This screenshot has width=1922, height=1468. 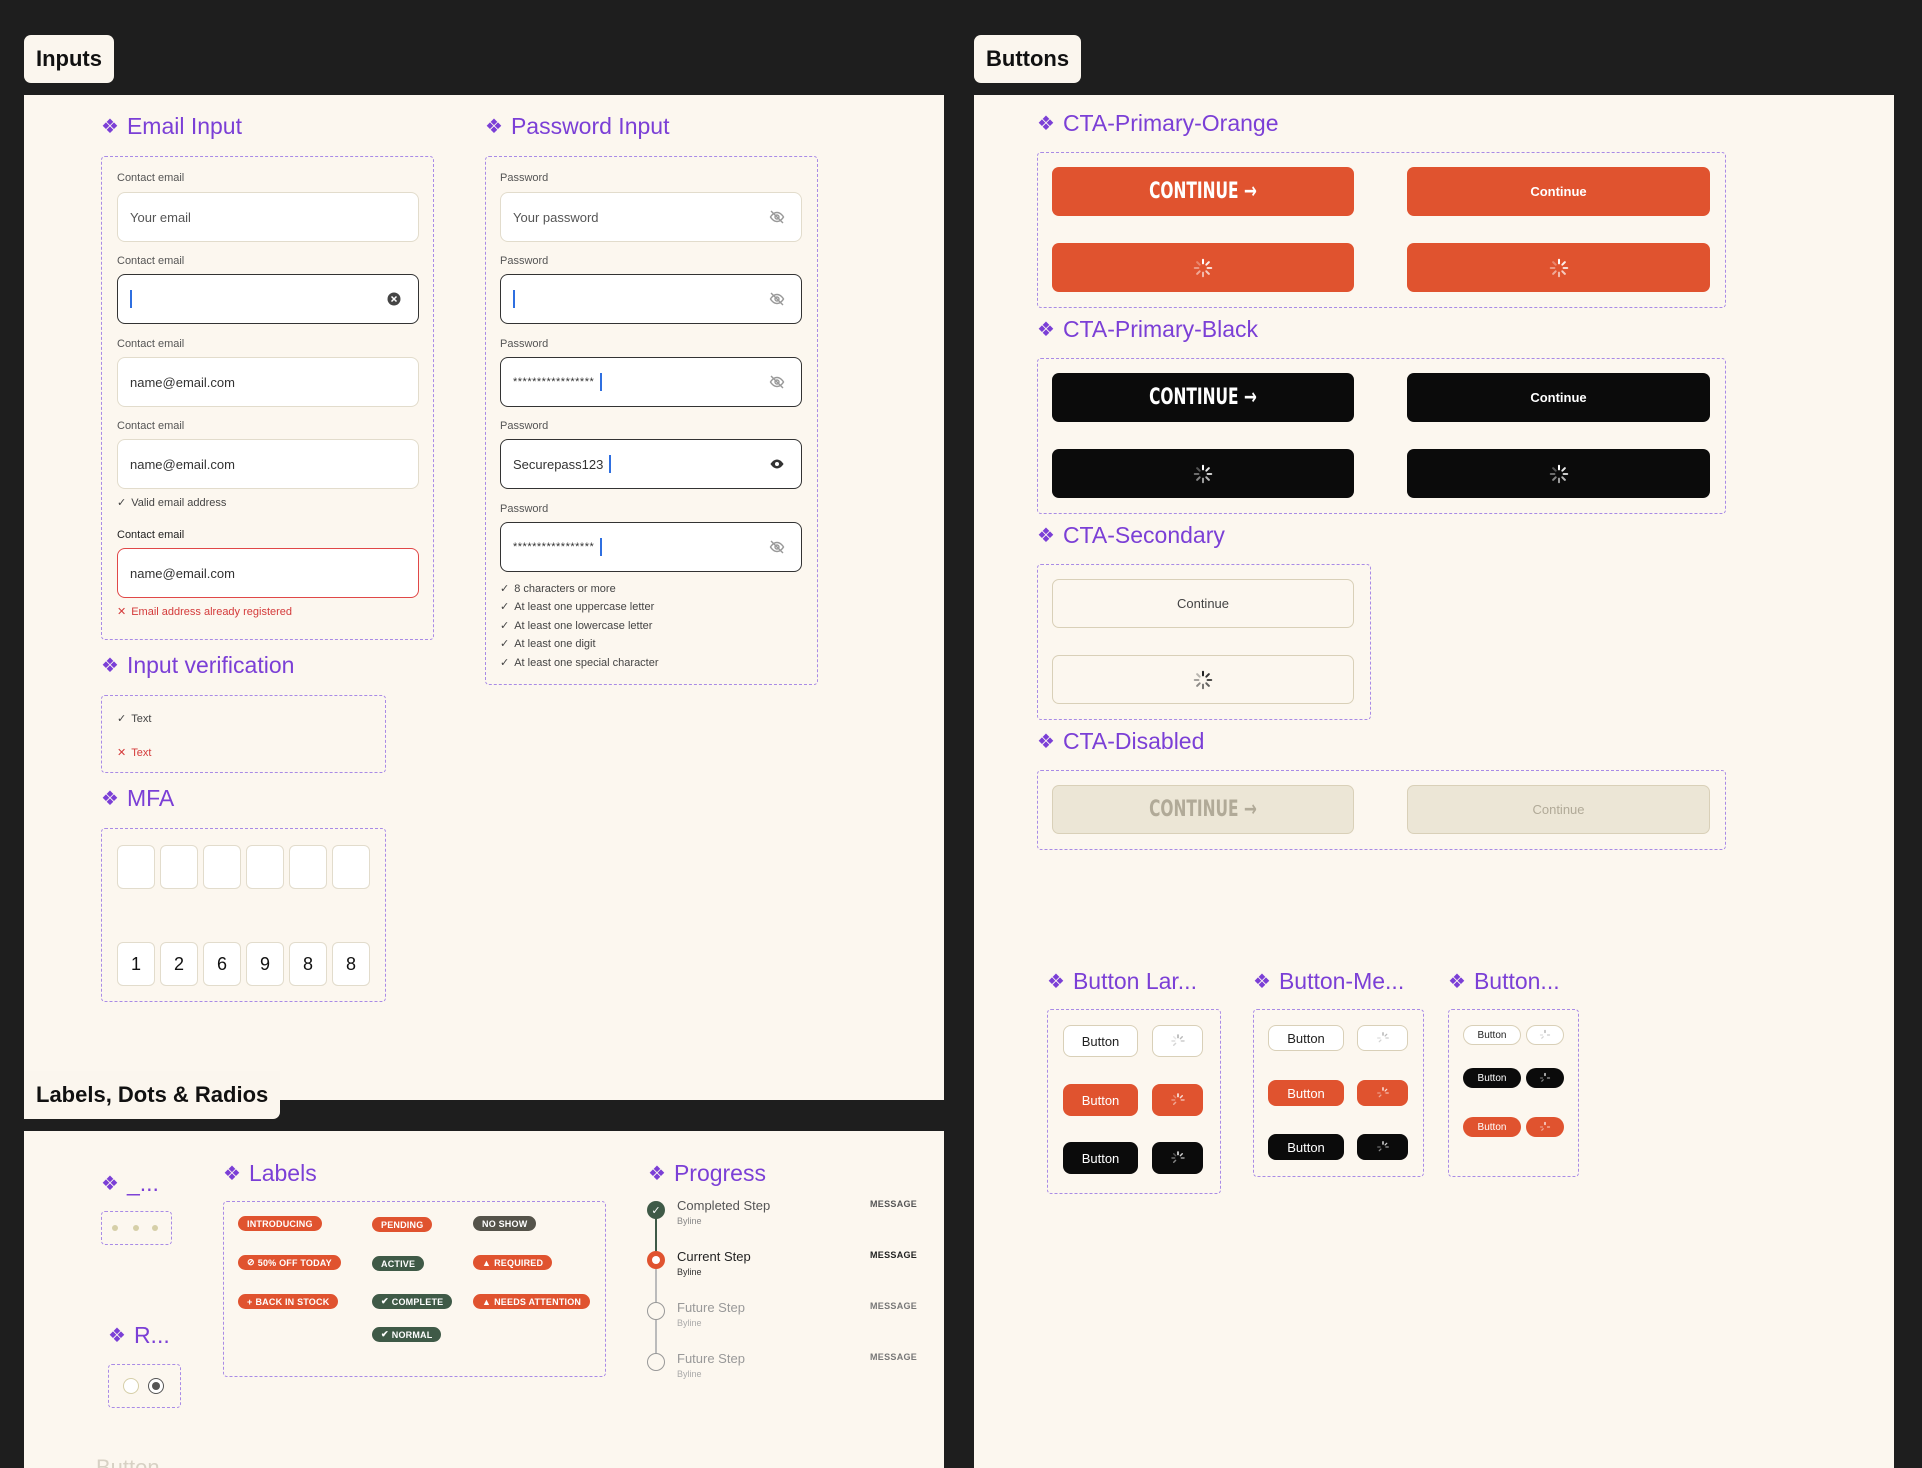 I want to click on loading-button-medium-white, so click(x=1382, y=1038).